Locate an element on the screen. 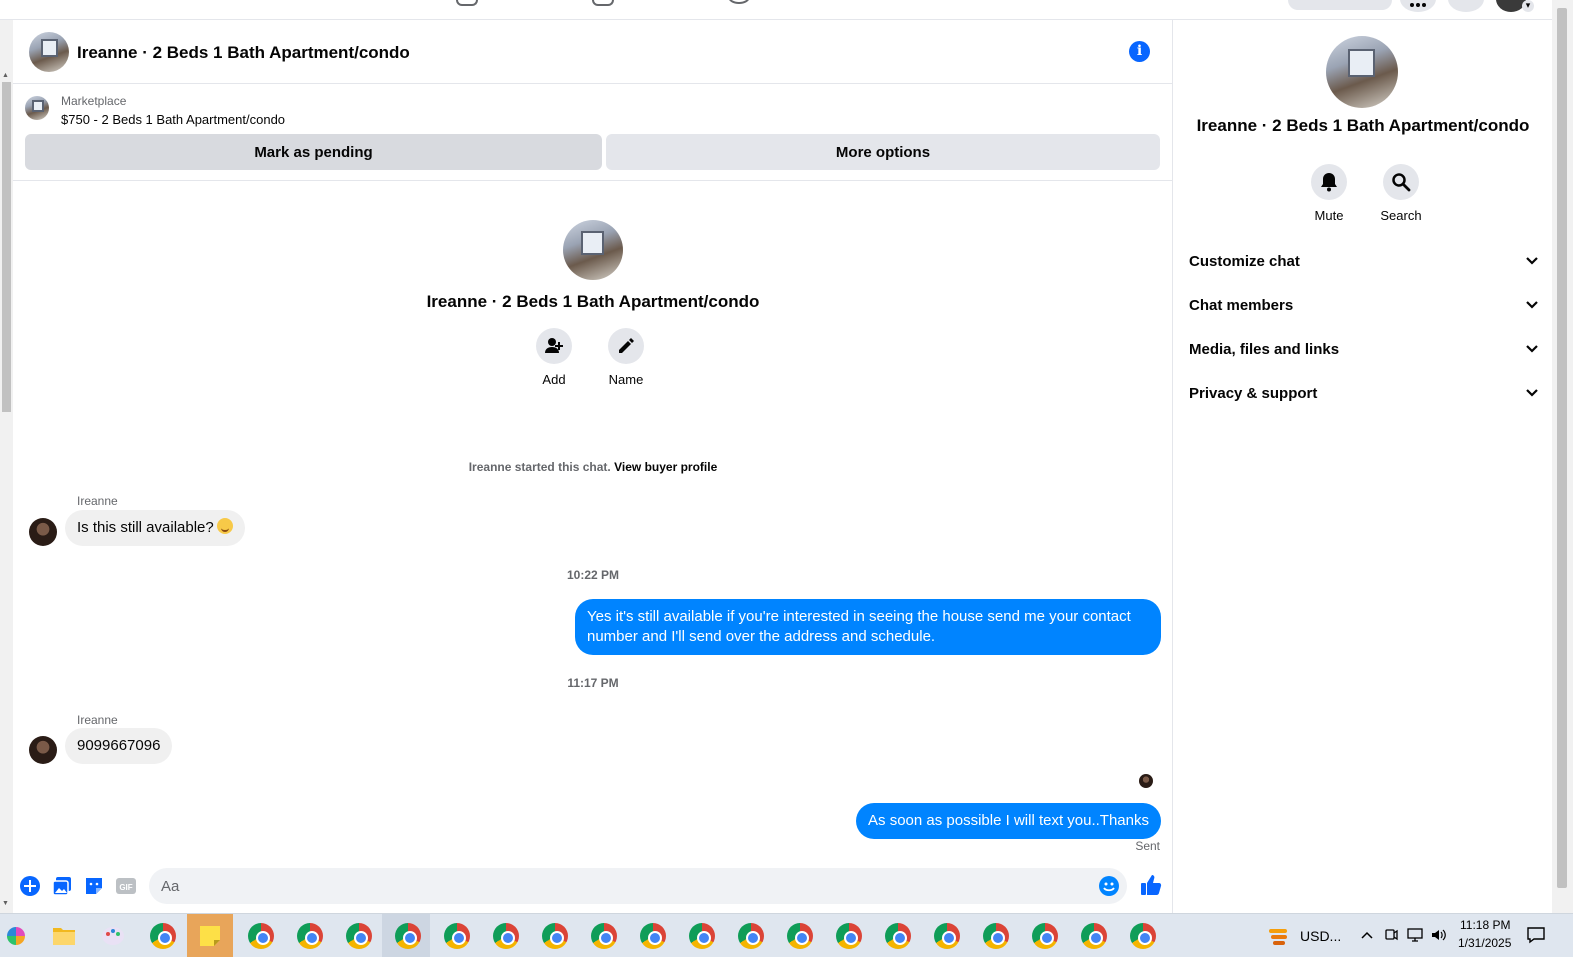  mark-as-pending-button: Mark as pending is located at coordinates (313, 152).